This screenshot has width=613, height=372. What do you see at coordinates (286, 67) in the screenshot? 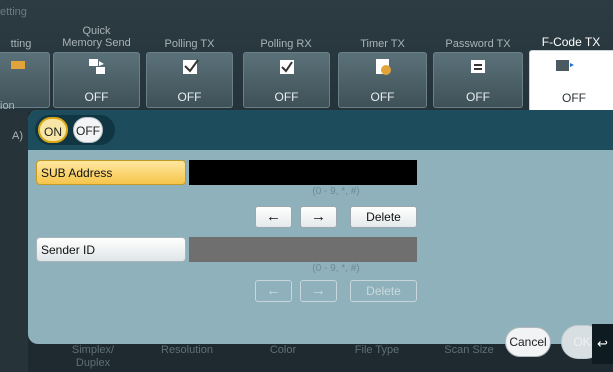
I see `polling-rx-icon` at bounding box center [286, 67].